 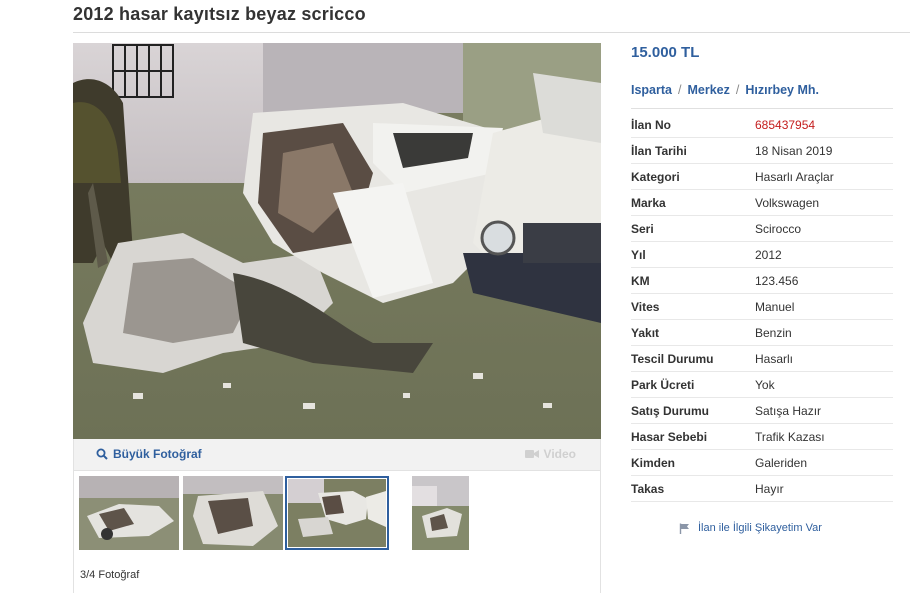 What do you see at coordinates (642, 228) in the screenshot?
I see `detail-key: Seri` at bounding box center [642, 228].